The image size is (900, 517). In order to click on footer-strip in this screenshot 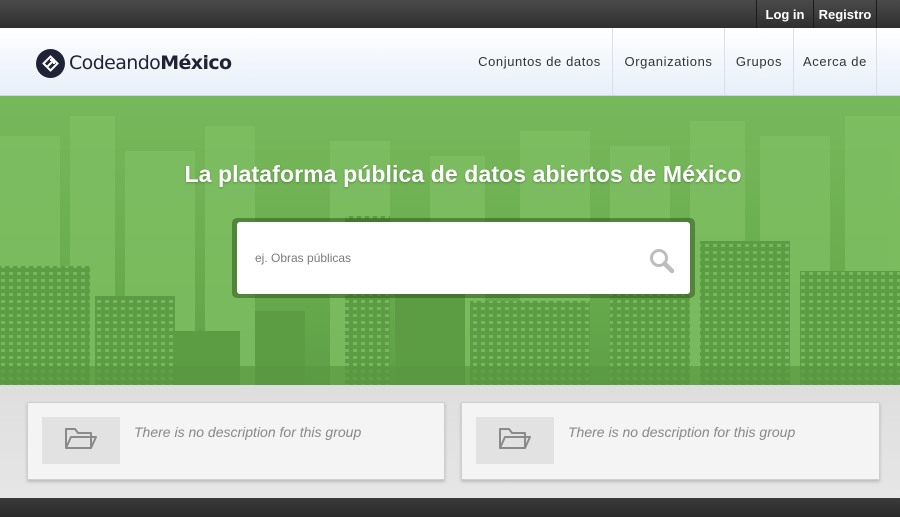, I will do `click(450, 507)`.